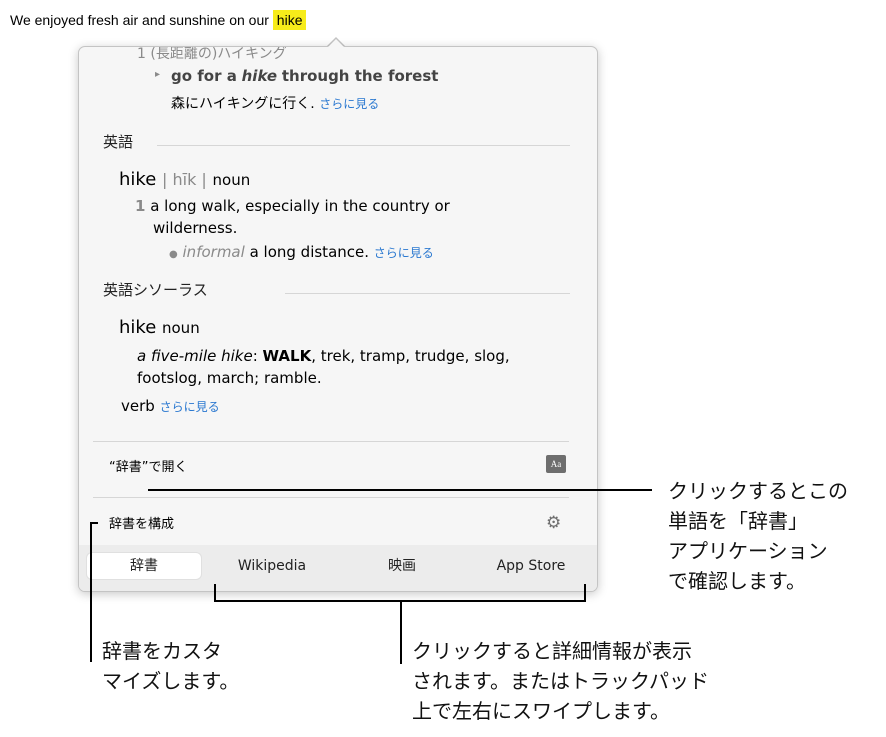 The image size is (886, 737). I want to click on callout-line-configure, so click(91, 592).